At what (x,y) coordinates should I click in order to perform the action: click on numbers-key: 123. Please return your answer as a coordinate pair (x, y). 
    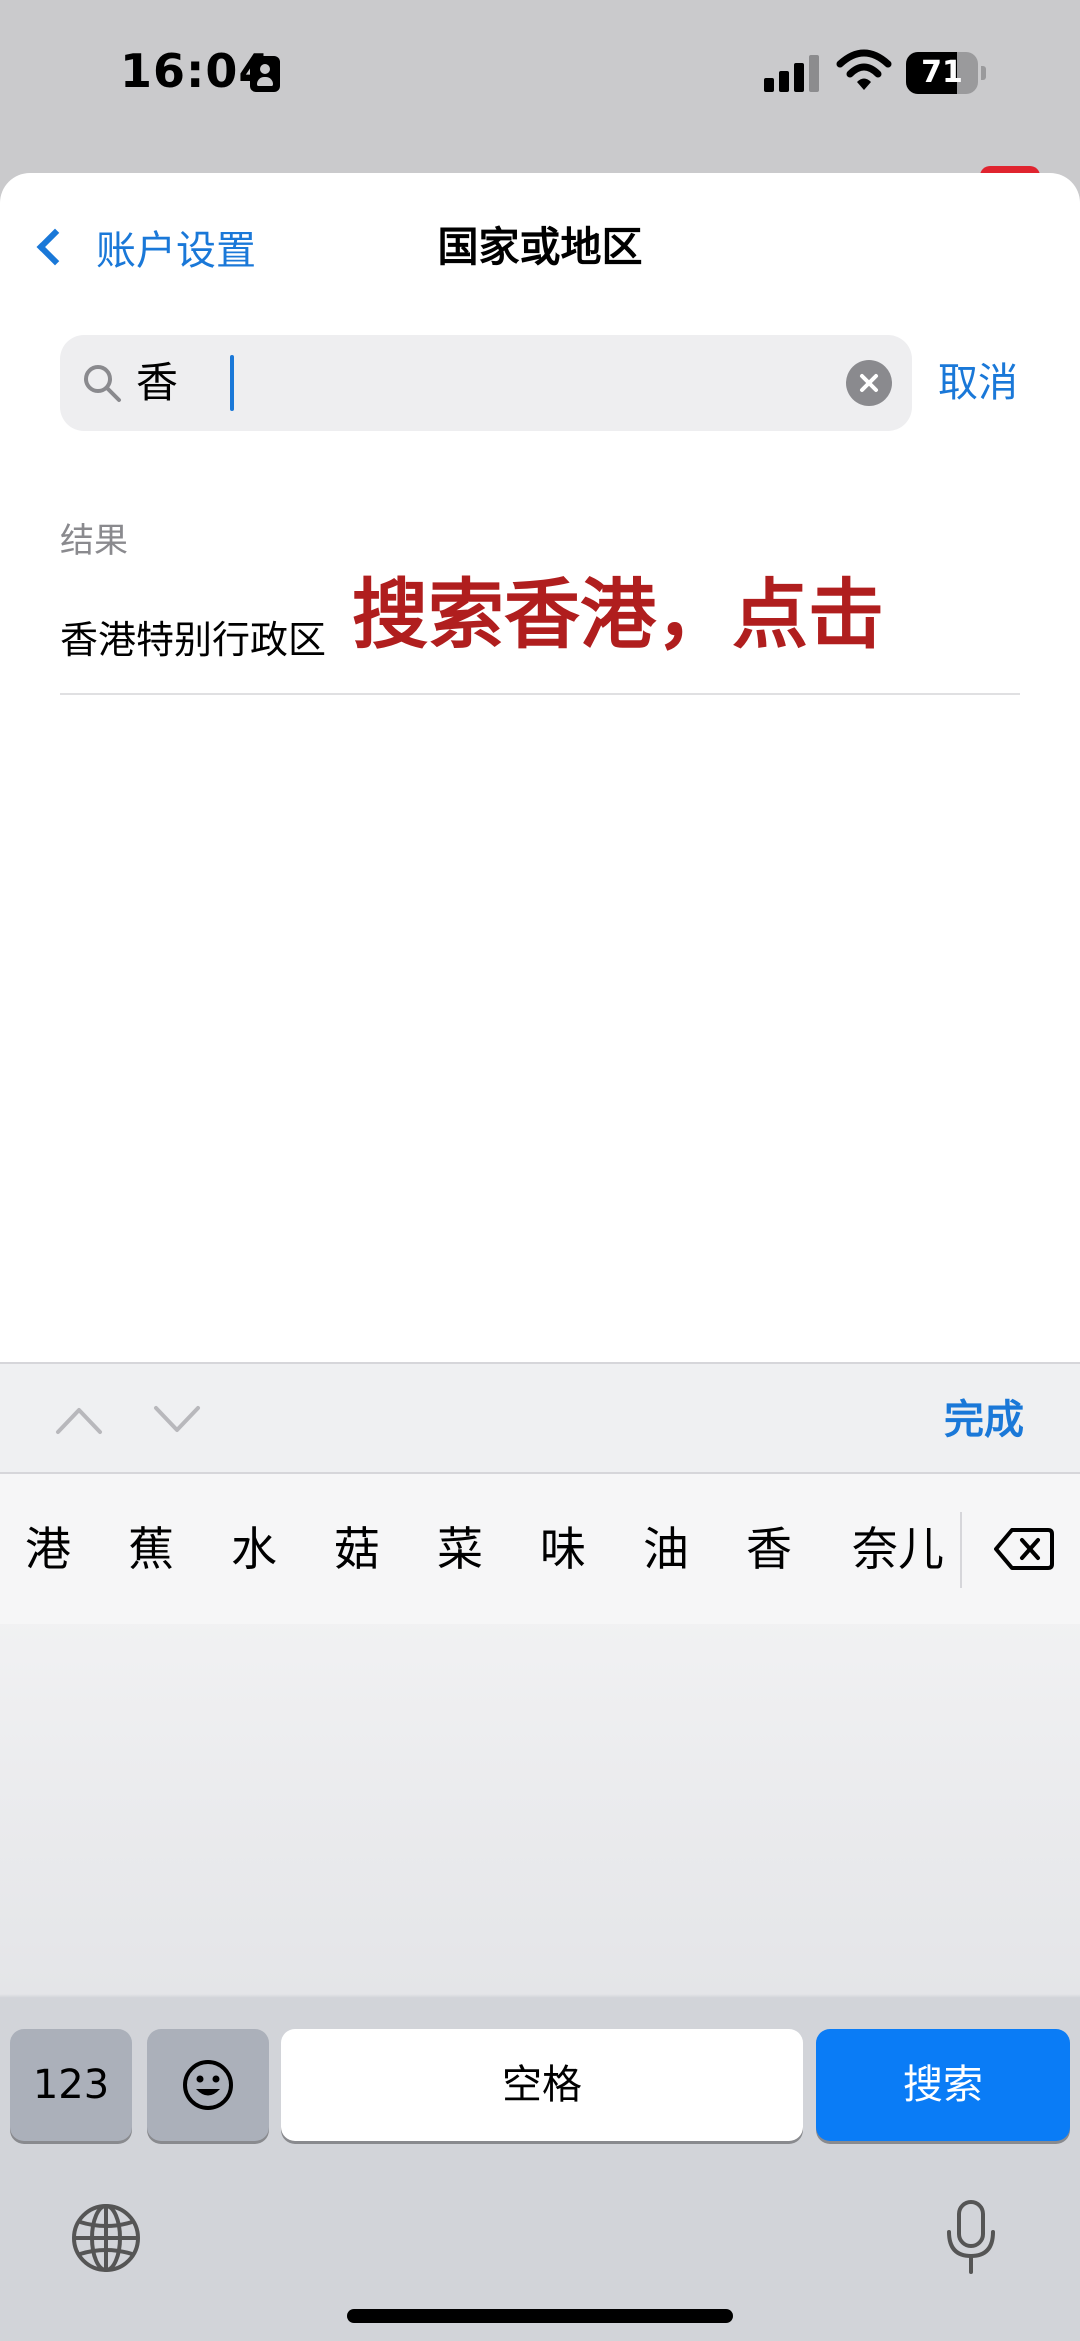
    Looking at the image, I should click on (71, 2085).